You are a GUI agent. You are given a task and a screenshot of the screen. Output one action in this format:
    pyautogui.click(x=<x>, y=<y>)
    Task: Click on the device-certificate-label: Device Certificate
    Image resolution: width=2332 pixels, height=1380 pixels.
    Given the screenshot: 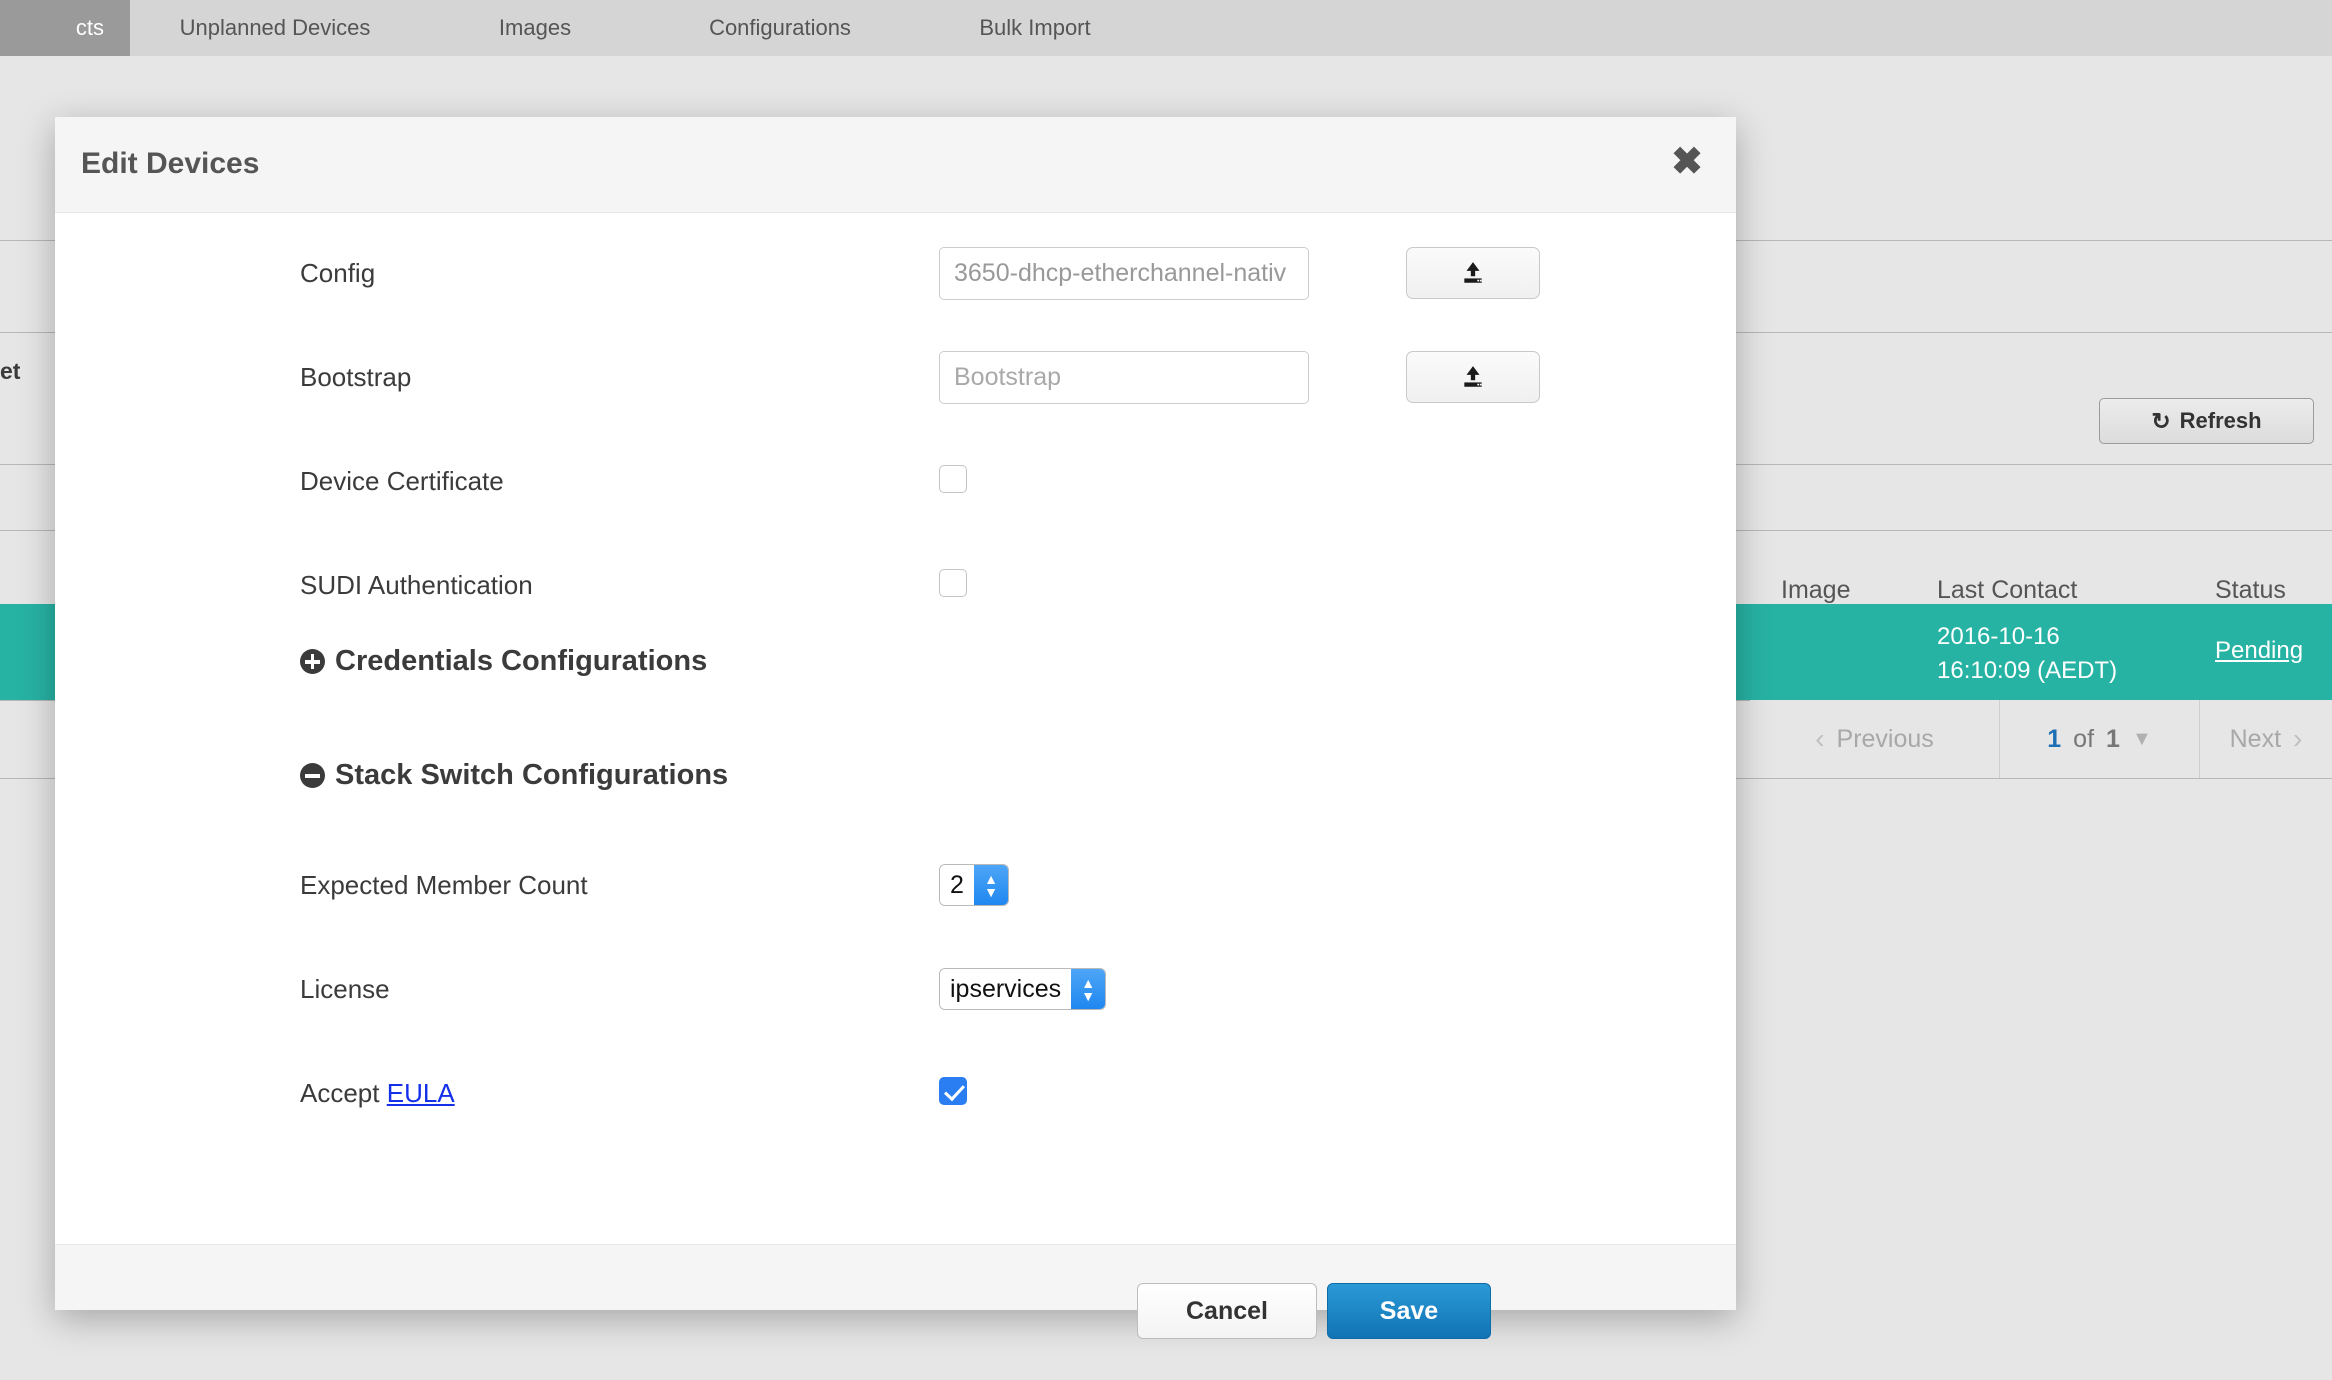 What is the action you would take?
    pyautogui.click(x=402, y=480)
    